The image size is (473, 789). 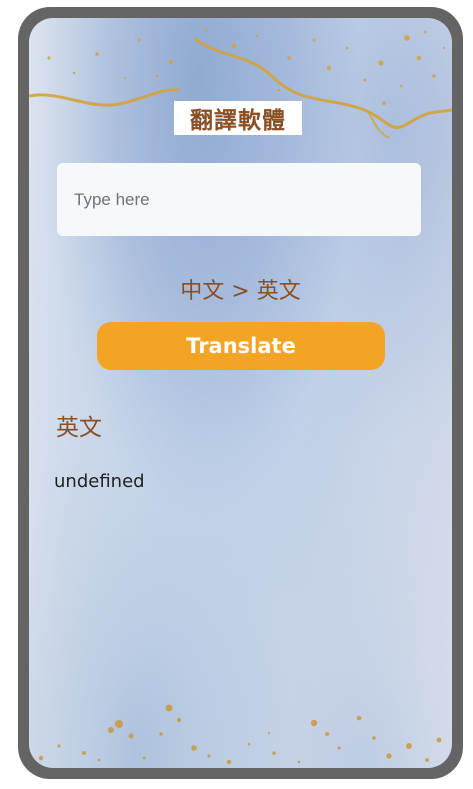 What do you see at coordinates (241, 346) in the screenshot?
I see `translate-button: Translate` at bounding box center [241, 346].